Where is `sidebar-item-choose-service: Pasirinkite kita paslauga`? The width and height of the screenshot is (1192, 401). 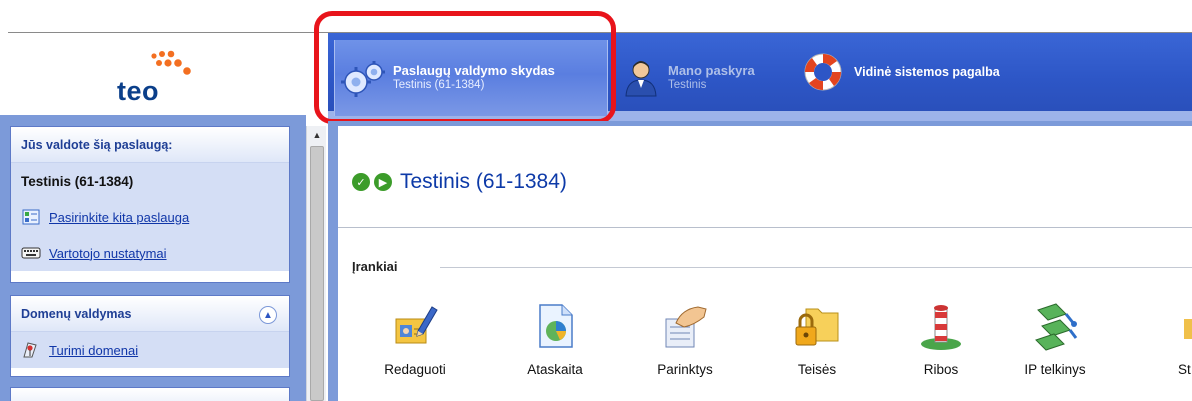 sidebar-item-choose-service: Pasirinkite kita paslauga is located at coordinates (150, 217).